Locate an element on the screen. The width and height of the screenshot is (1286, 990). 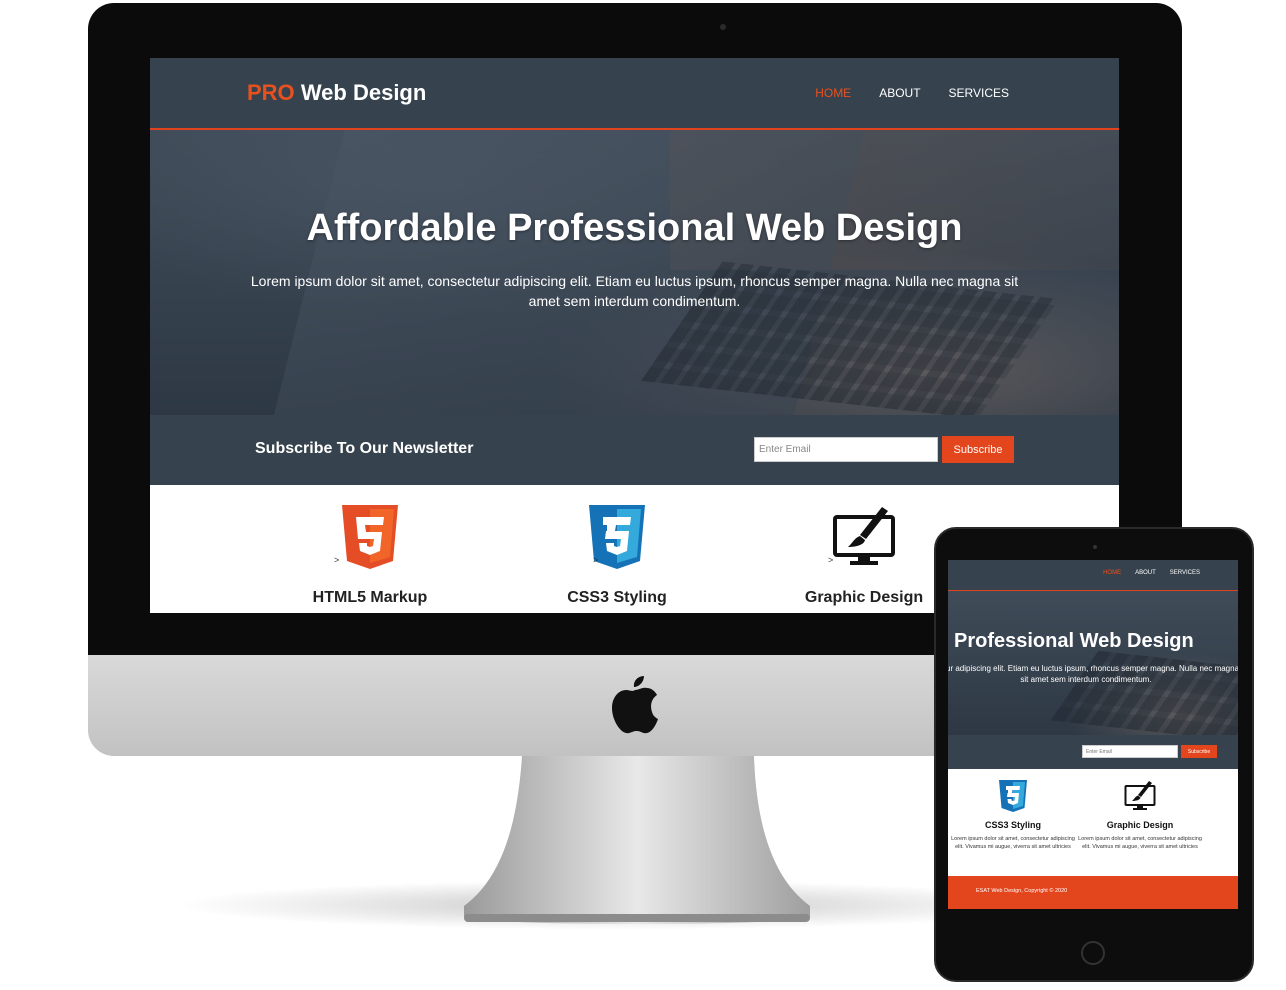
tablet-main-nav: HOME ABOUT SERVICES is located at coordinates (1151, 573).